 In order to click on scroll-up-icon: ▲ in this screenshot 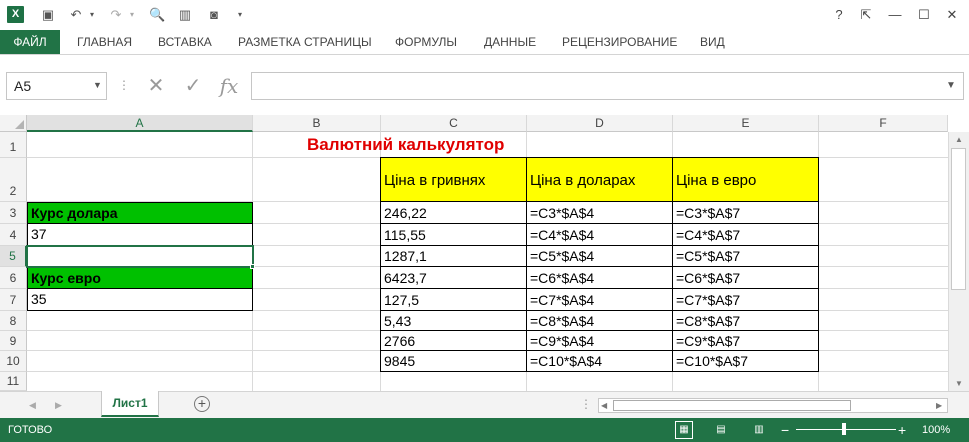, I will do `click(959, 139)`.